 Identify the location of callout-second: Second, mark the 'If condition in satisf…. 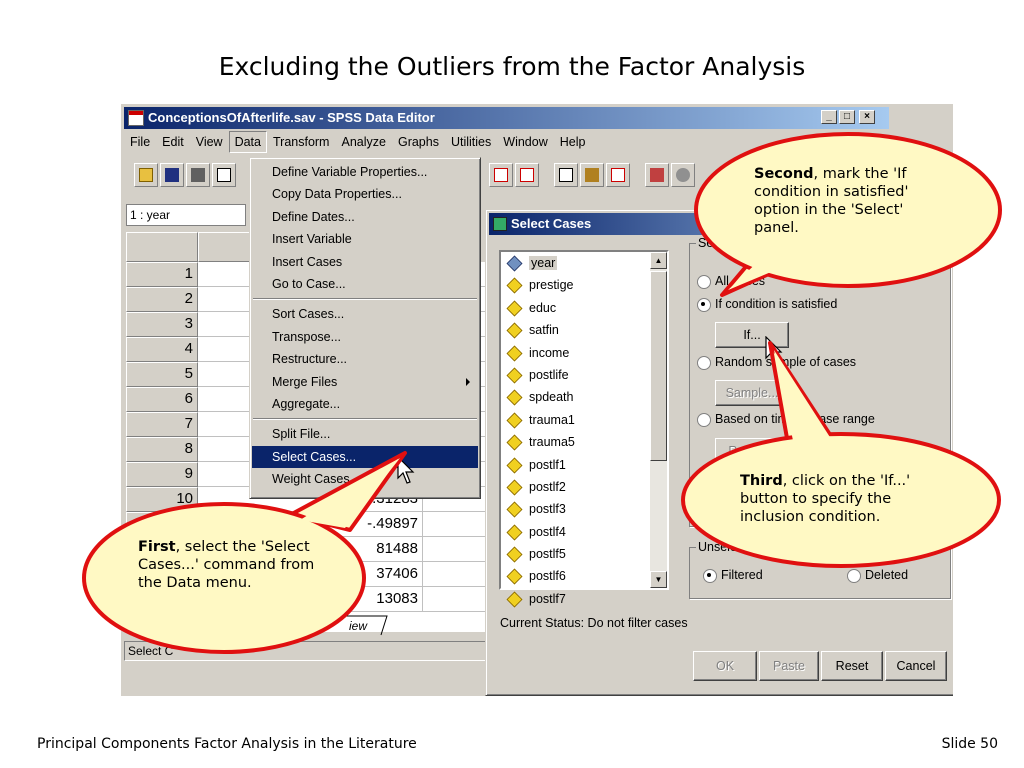
(849, 201).